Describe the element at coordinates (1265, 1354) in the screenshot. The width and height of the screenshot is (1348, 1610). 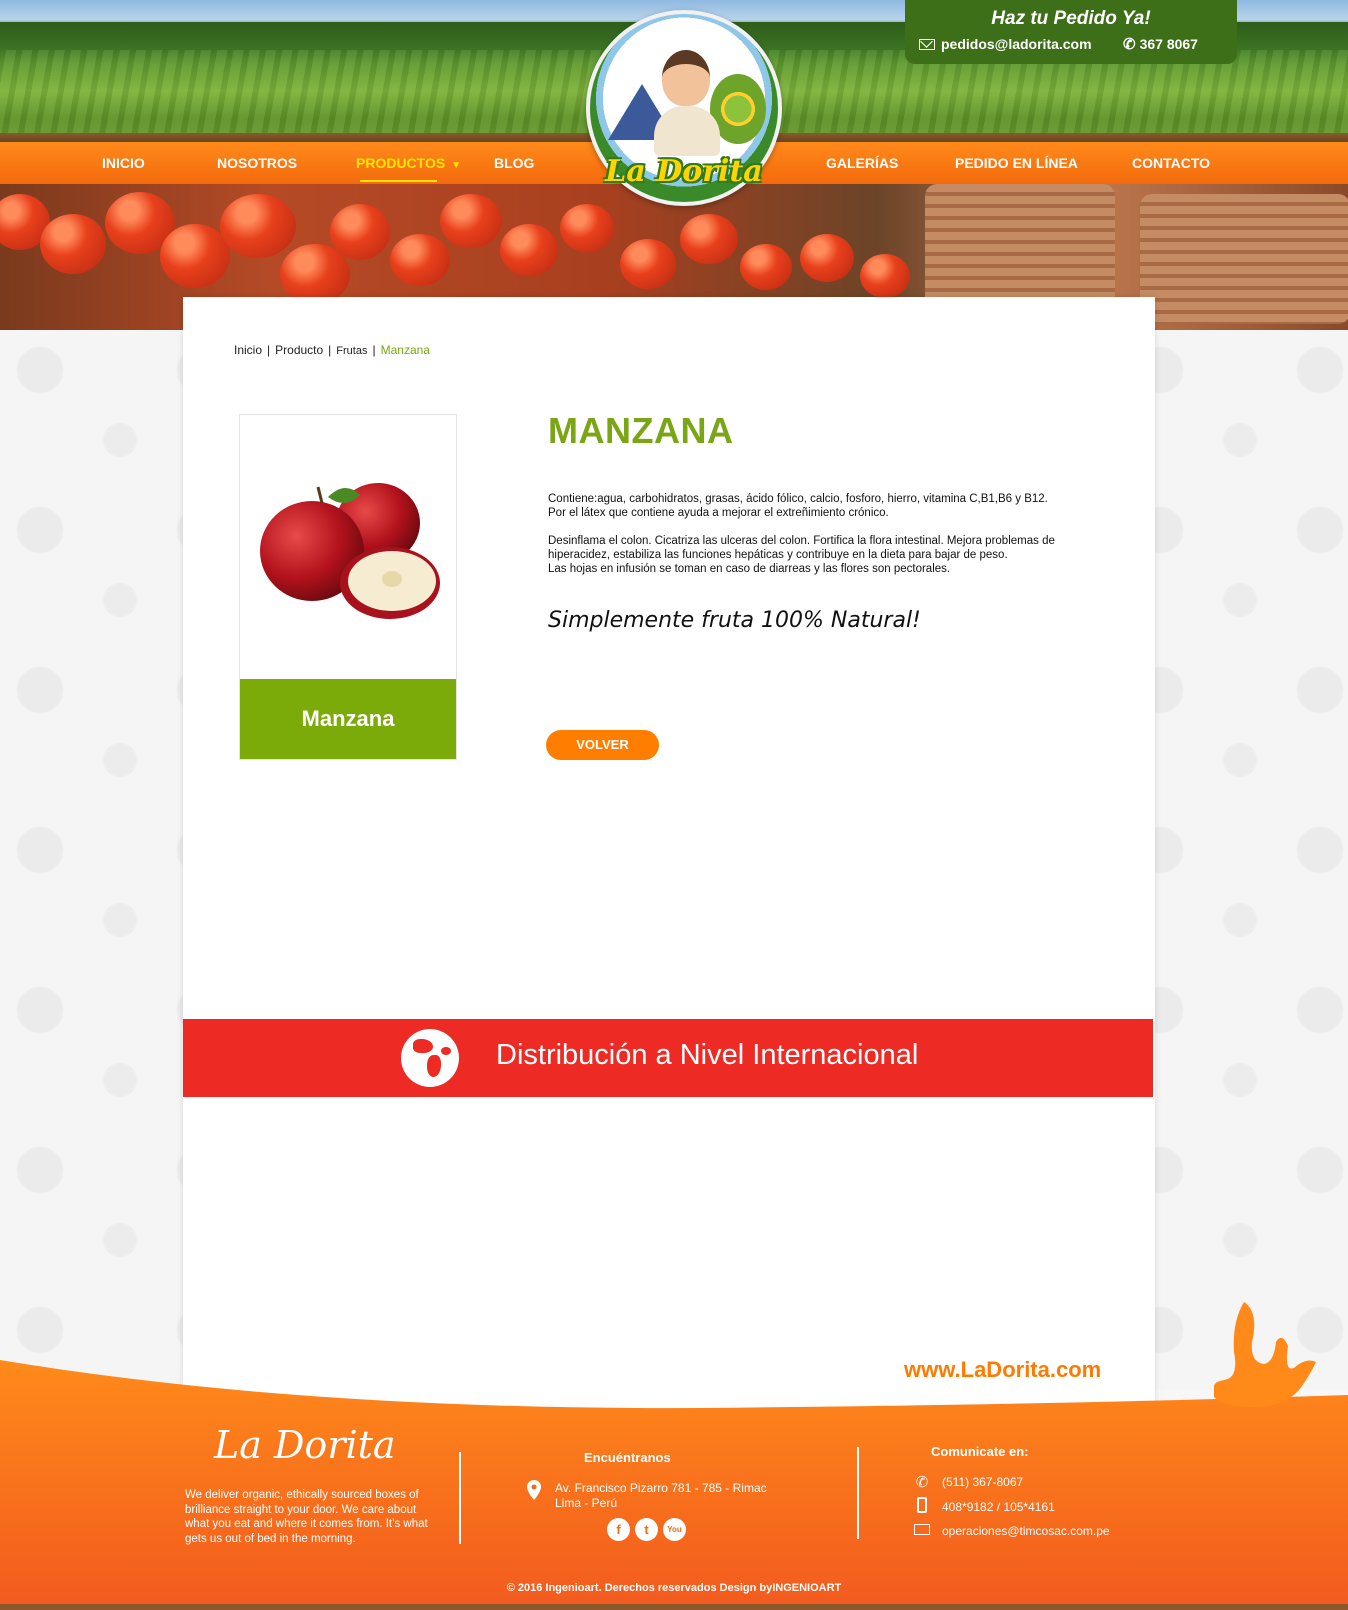
I see `orange-splash-decoration` at that location.